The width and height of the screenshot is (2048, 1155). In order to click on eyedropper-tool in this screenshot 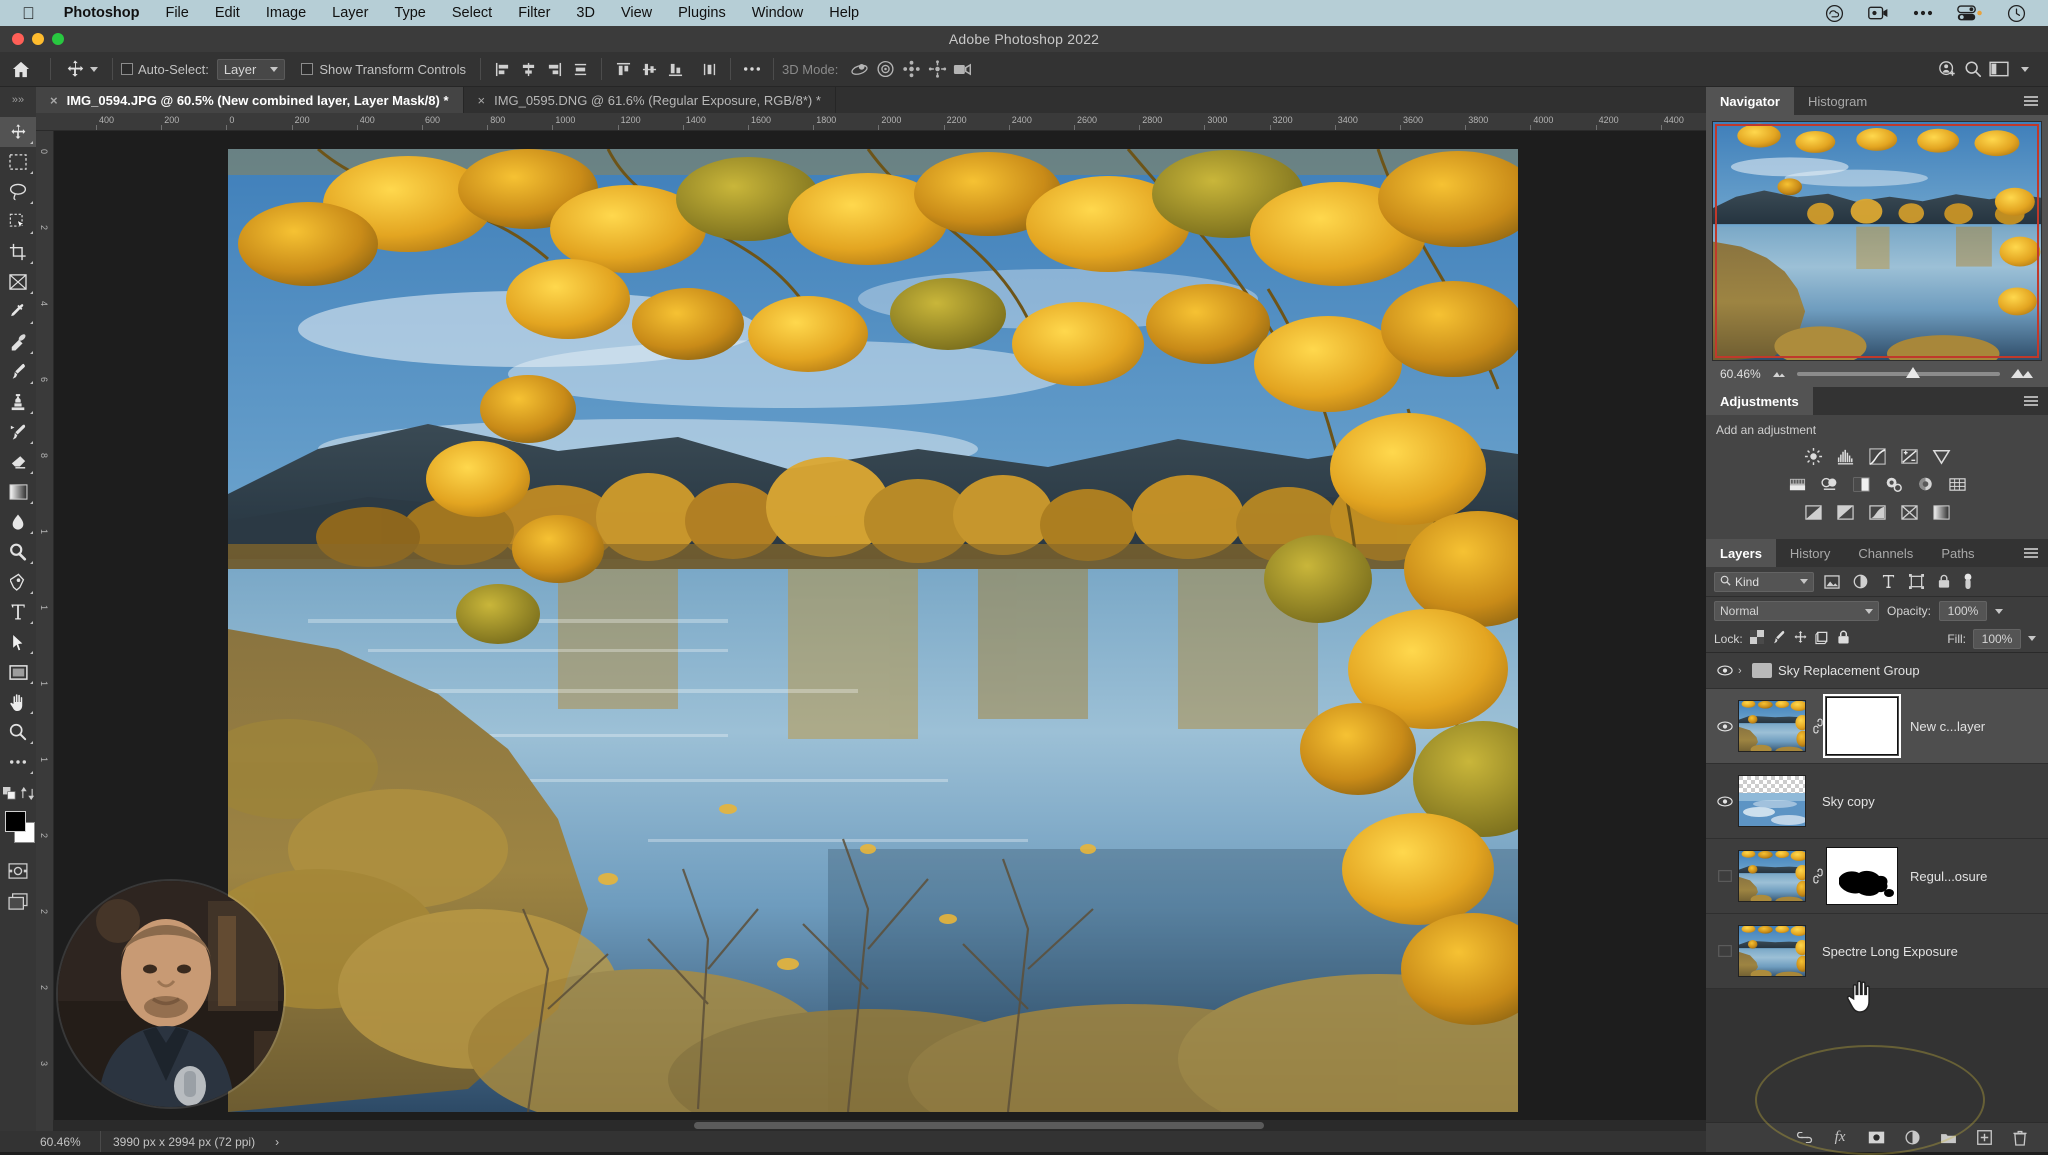, I will do `click(18, 312)`.